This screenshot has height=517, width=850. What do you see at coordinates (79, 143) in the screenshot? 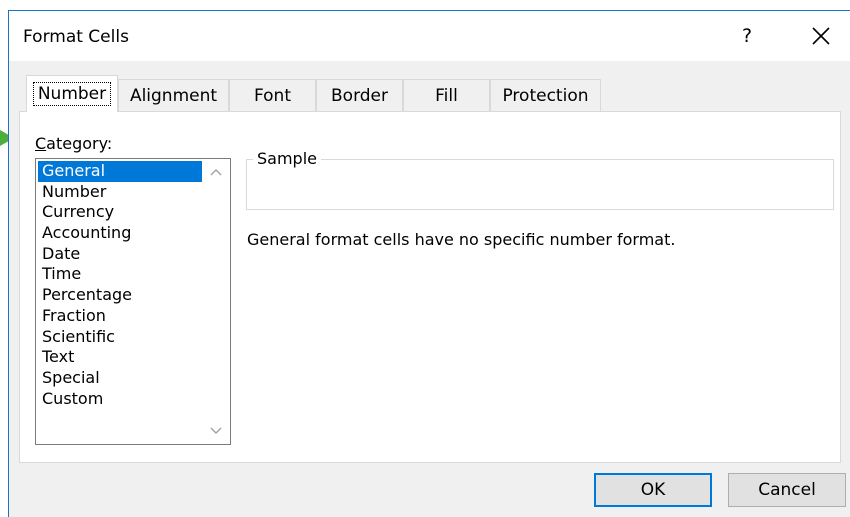
I see `category-label-text: ategory:` at bounding box center [79, 143].